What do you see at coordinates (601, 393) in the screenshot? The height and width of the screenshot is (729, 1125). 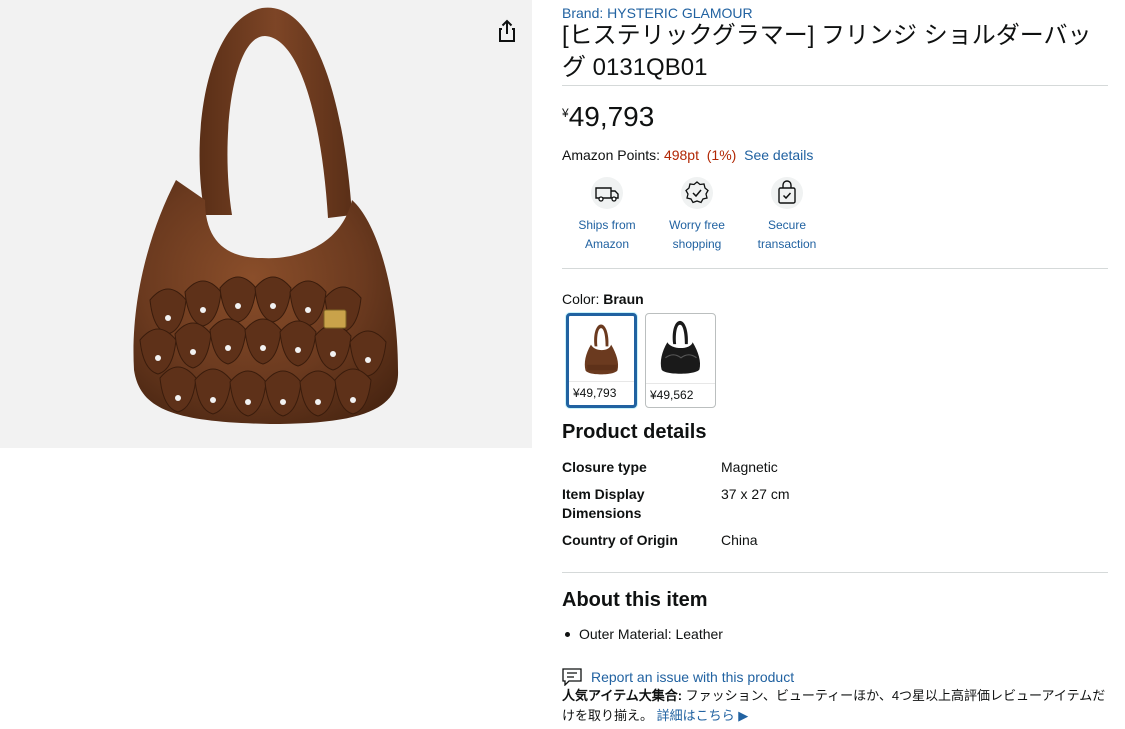 I see `swatch-price: ¥49,793` at bounding box center [601, 393].